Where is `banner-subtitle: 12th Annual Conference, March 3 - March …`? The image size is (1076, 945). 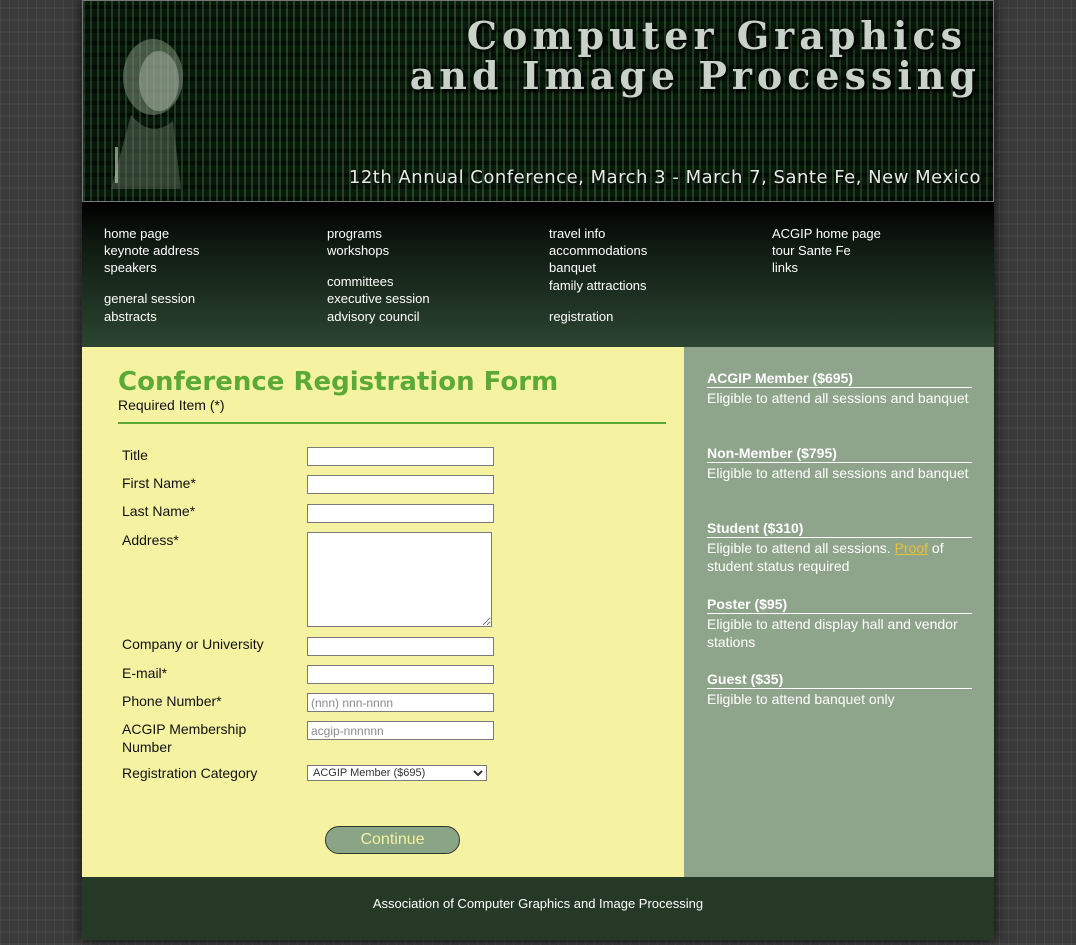
banner-subtitle: 12th Annual Conference, March 3 - March … is located at coordinates (664, 177).